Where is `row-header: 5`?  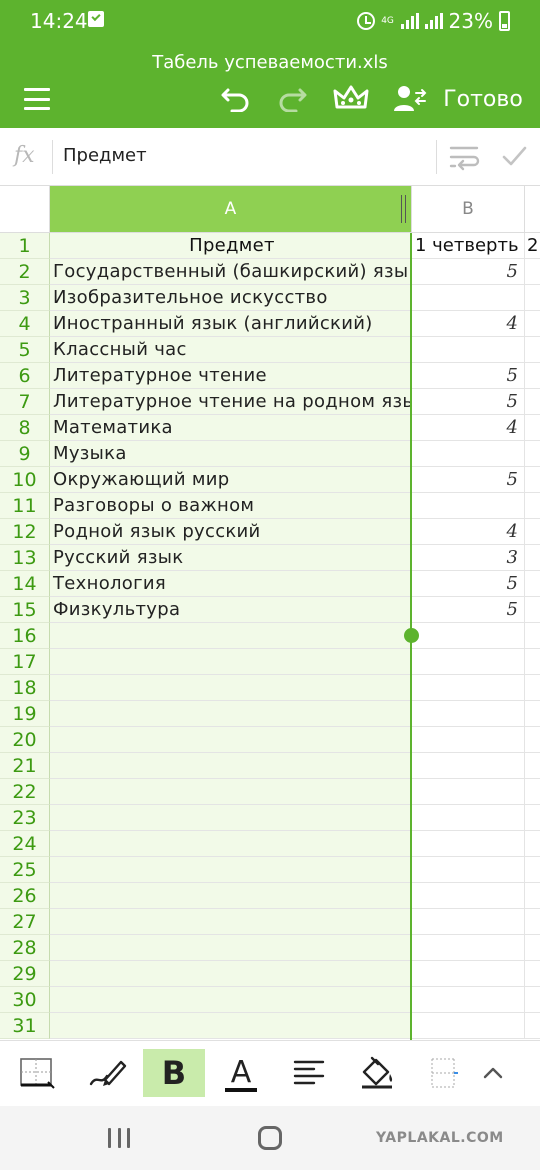
row-header: 5 is located at coordinates (25, 350).